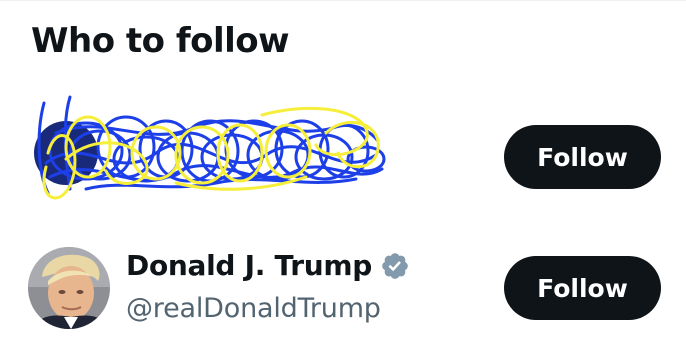  I want to click on panel-title: Who to follow, so click(160, 41).